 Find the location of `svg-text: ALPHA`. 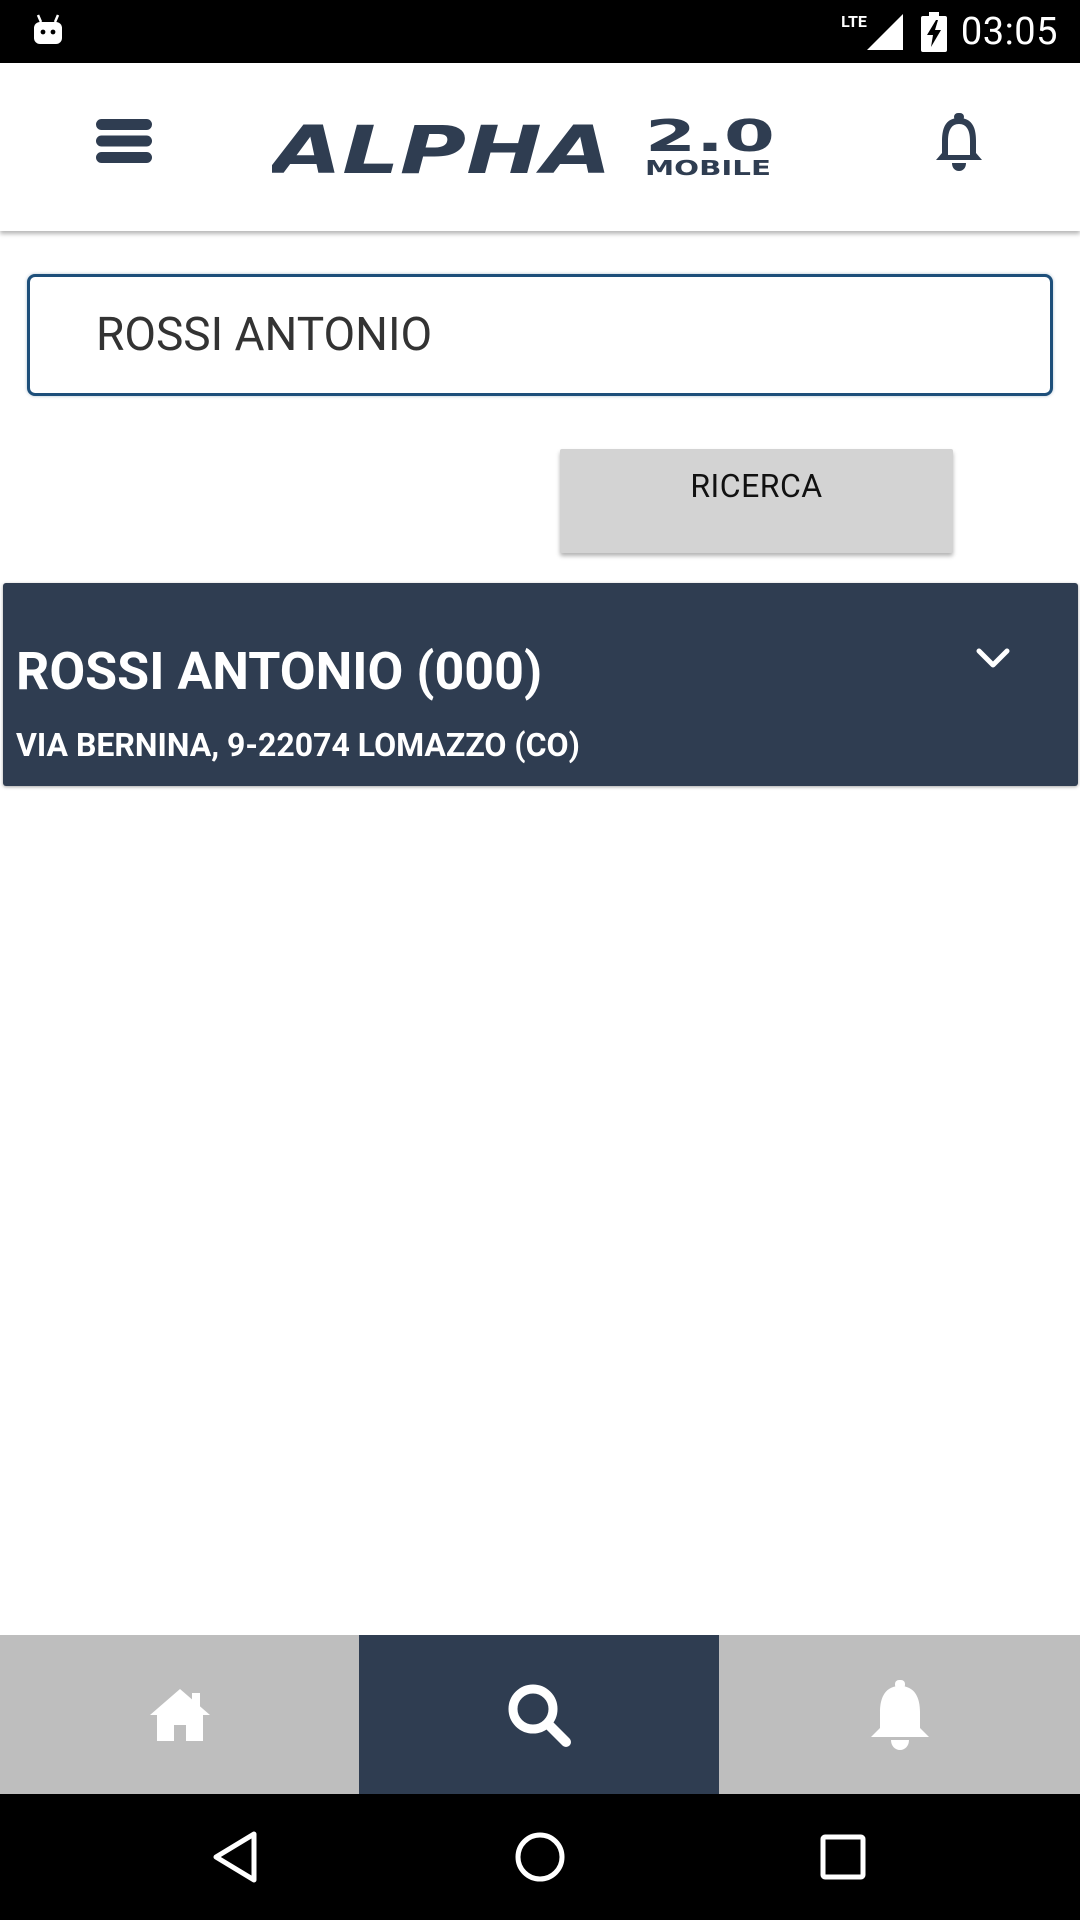

svg-text: ALPHA is located at coordinates (442, 147).